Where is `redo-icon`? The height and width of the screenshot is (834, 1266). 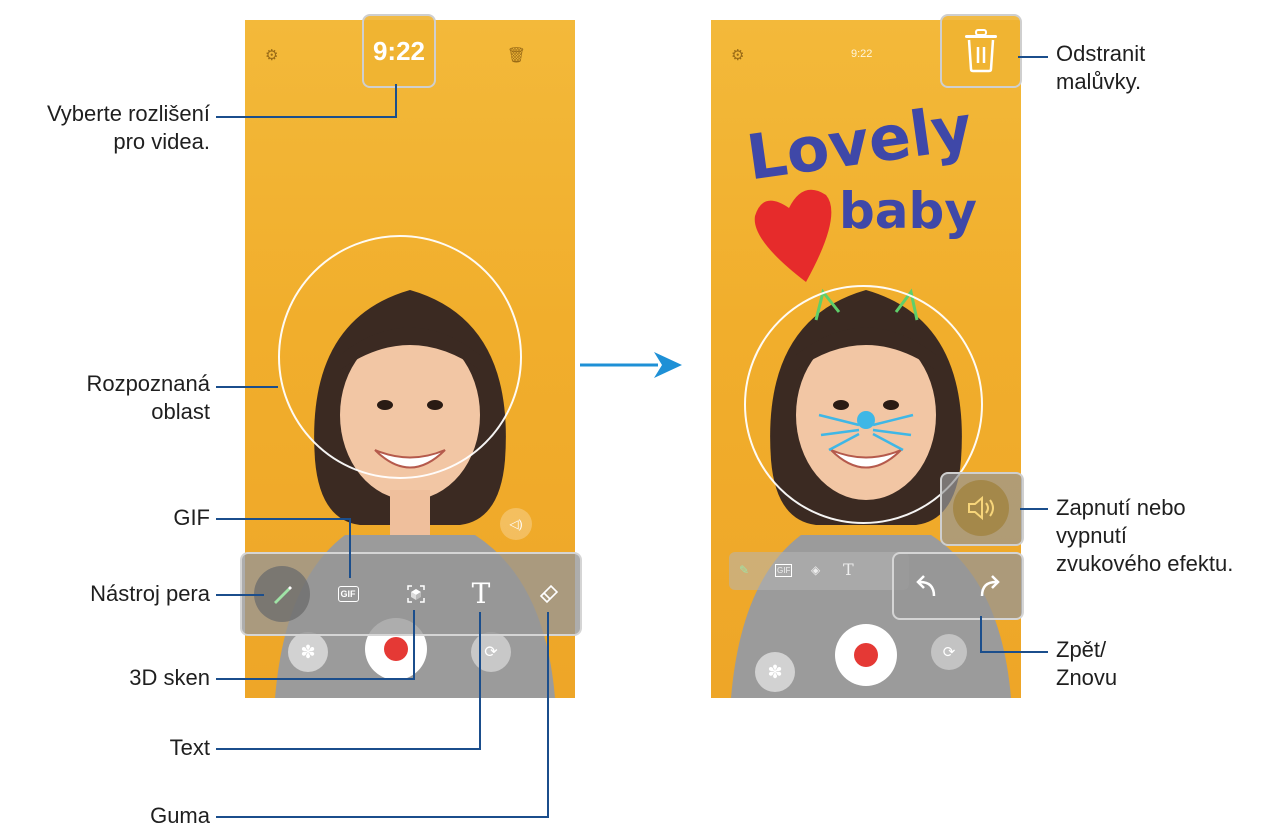 redo-icon is located at coordinates (990, 586).